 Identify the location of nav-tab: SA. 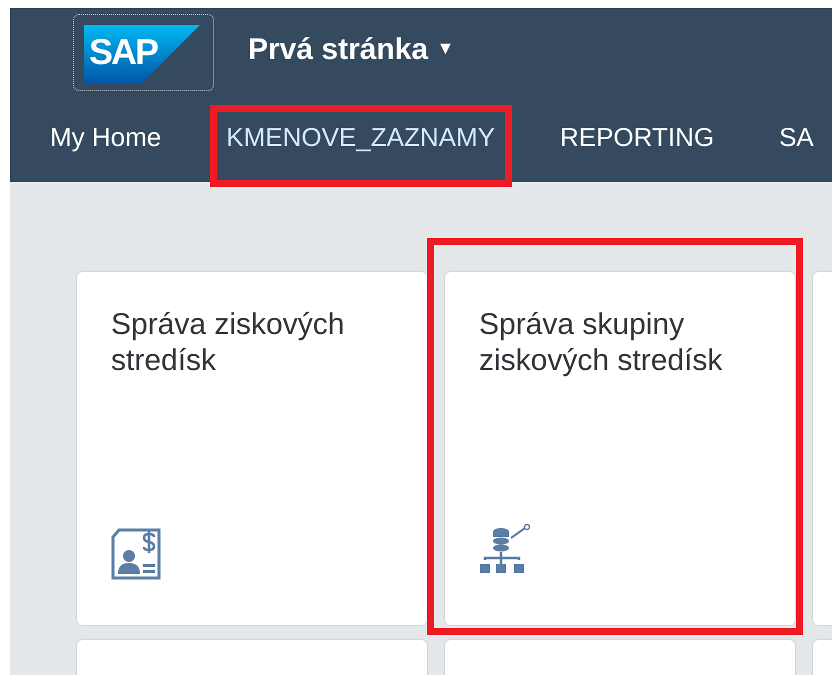
(796, 137).